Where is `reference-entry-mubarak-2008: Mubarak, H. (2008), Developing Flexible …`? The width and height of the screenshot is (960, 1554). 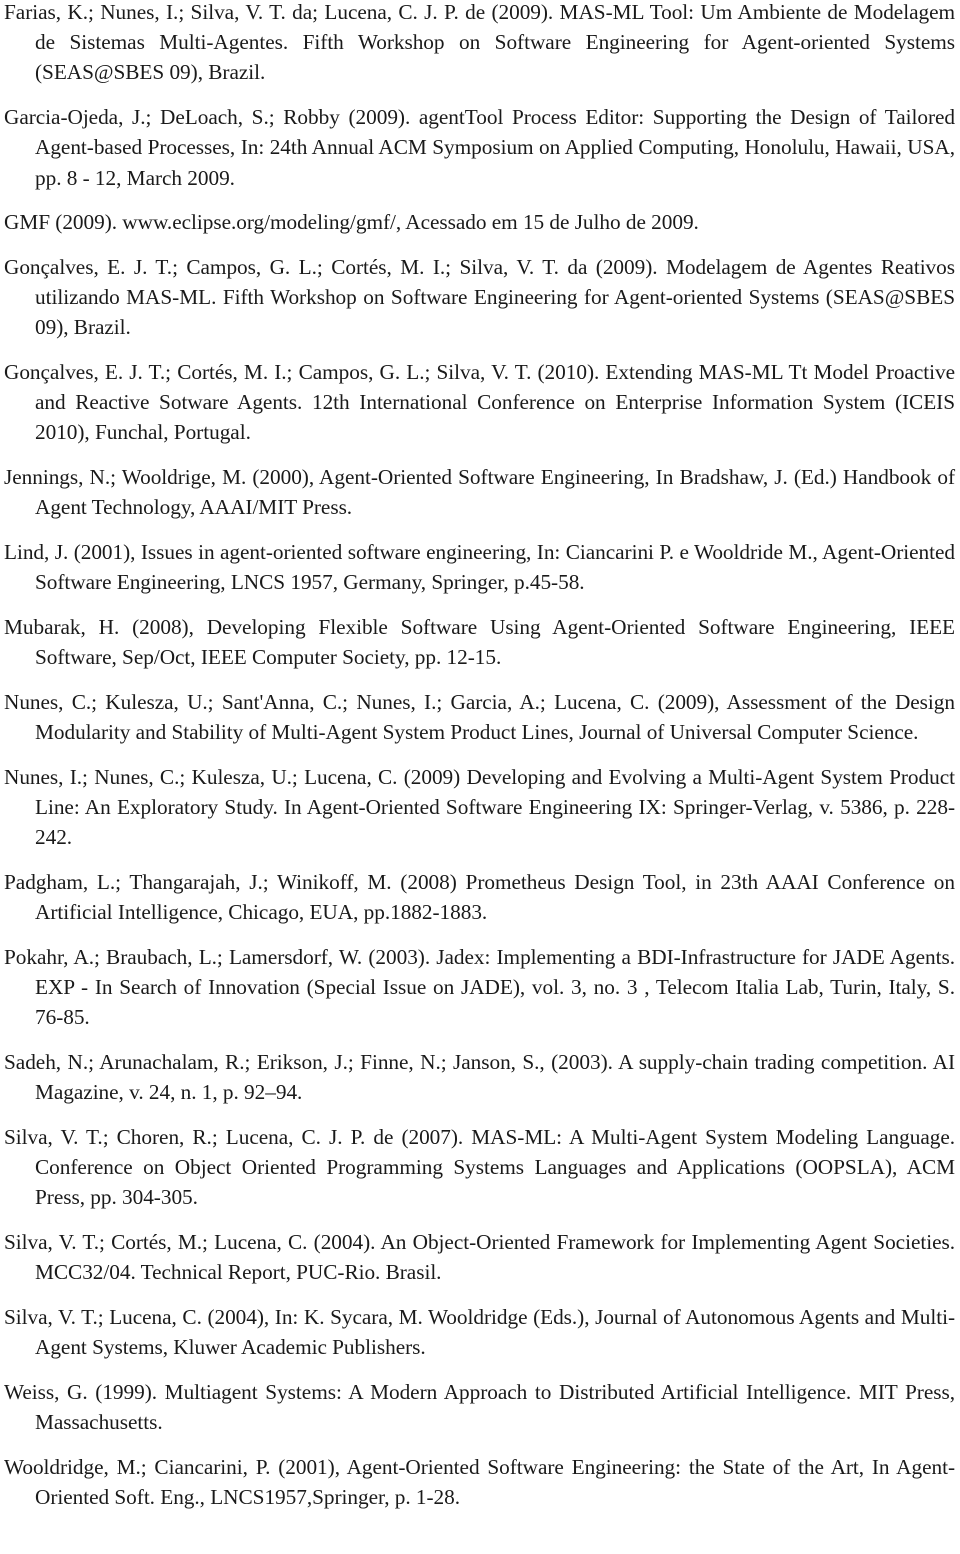 reference-entry-mubarak-2008: Mubarak, H. (2008), Developing Flexible … is located at coordinates (479, 642).